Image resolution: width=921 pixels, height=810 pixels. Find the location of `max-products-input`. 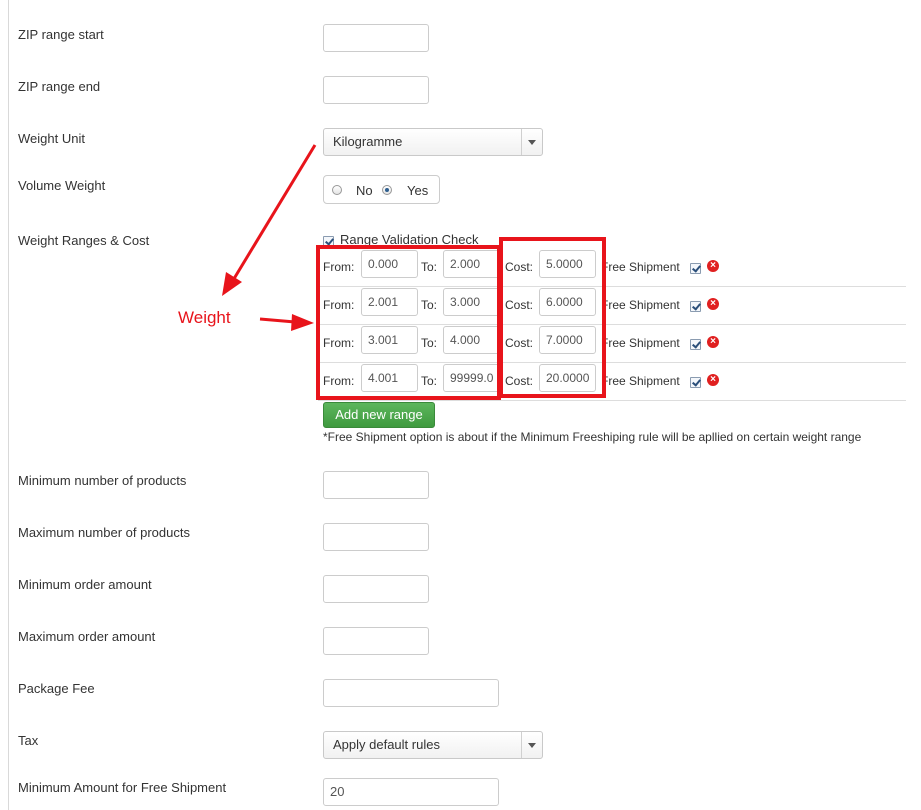

max-products-input is located at coordinates (376, 537).